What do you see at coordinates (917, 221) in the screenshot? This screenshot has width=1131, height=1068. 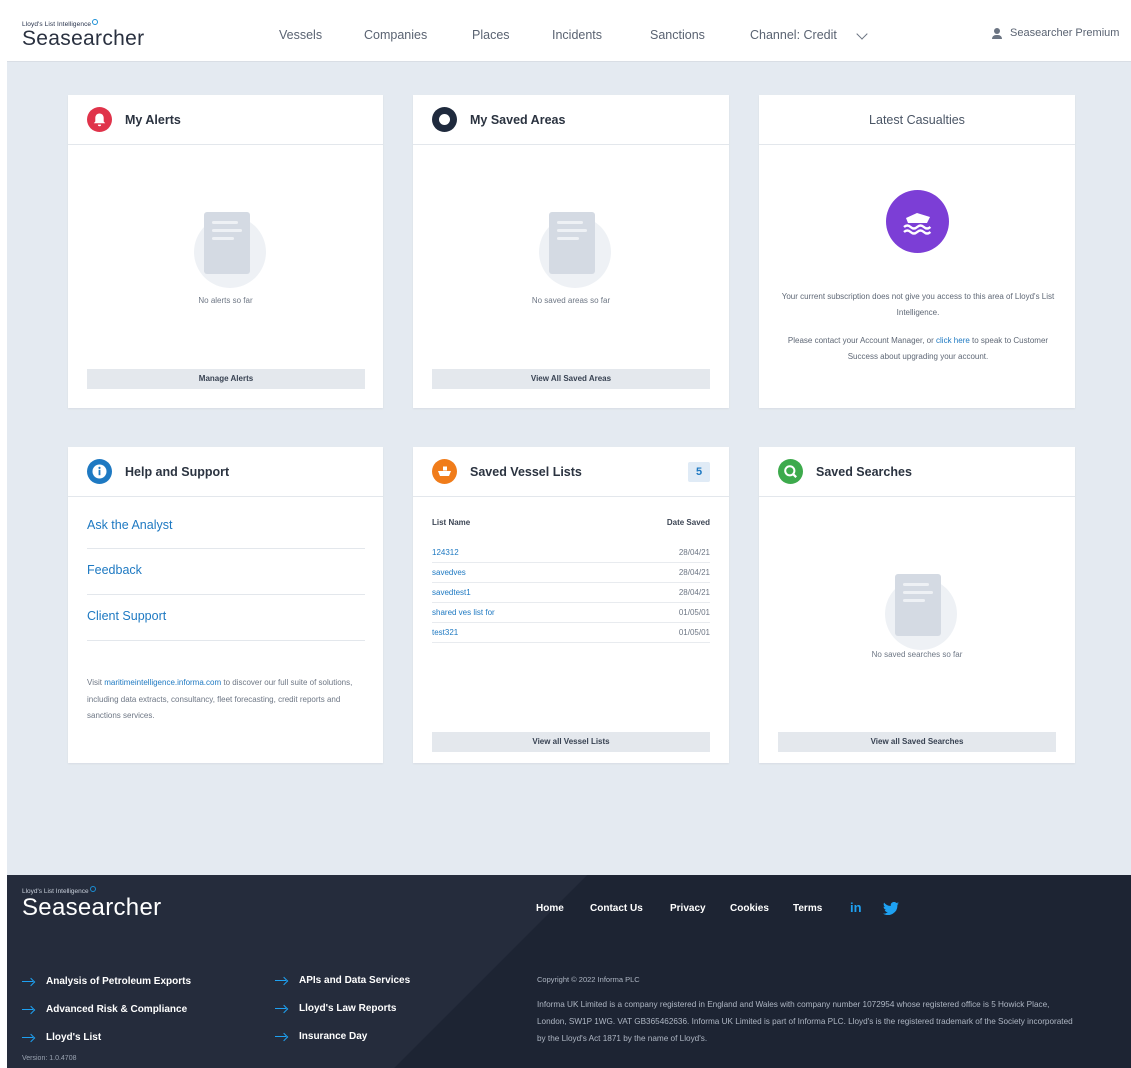 I see `ship-casualty-icon` at bounding box center [917, 221].